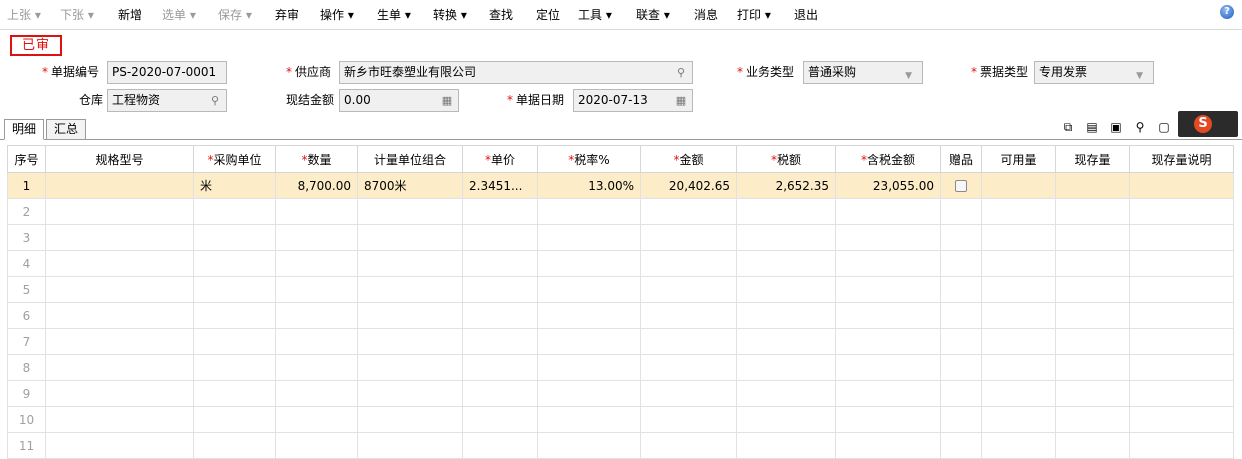  What do you see at coordinates (26, 159) in the screenshot?
I see `column-header: 序号` at bounding box center [26, 159].